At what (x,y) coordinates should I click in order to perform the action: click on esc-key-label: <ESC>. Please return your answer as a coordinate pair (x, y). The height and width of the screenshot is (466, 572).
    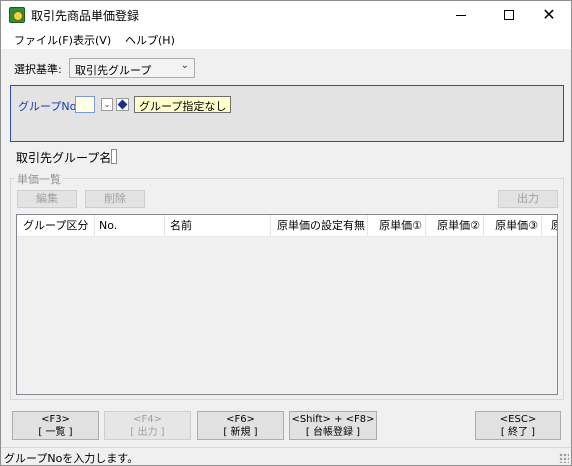
    Looking at the image, I should click on (518, 419).